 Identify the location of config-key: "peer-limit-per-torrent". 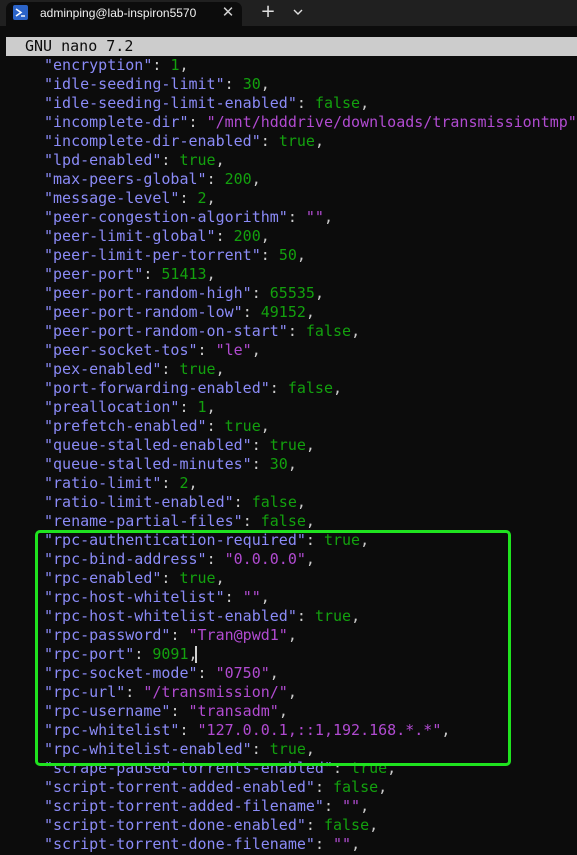
(152, 255).